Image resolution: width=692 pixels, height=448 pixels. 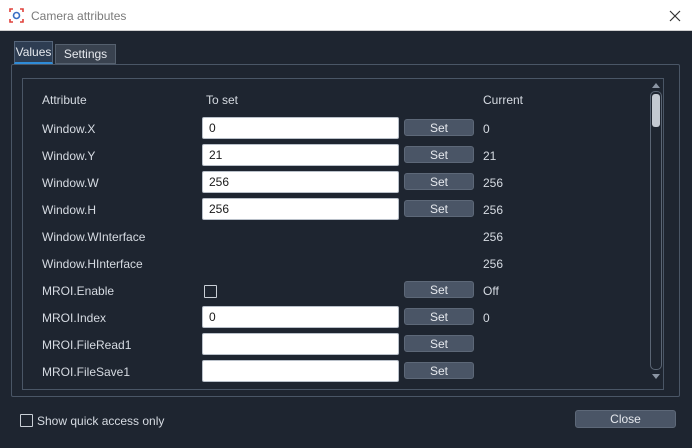 I want to click on title-bar: Camera attributes, so click(x=346, y=15).